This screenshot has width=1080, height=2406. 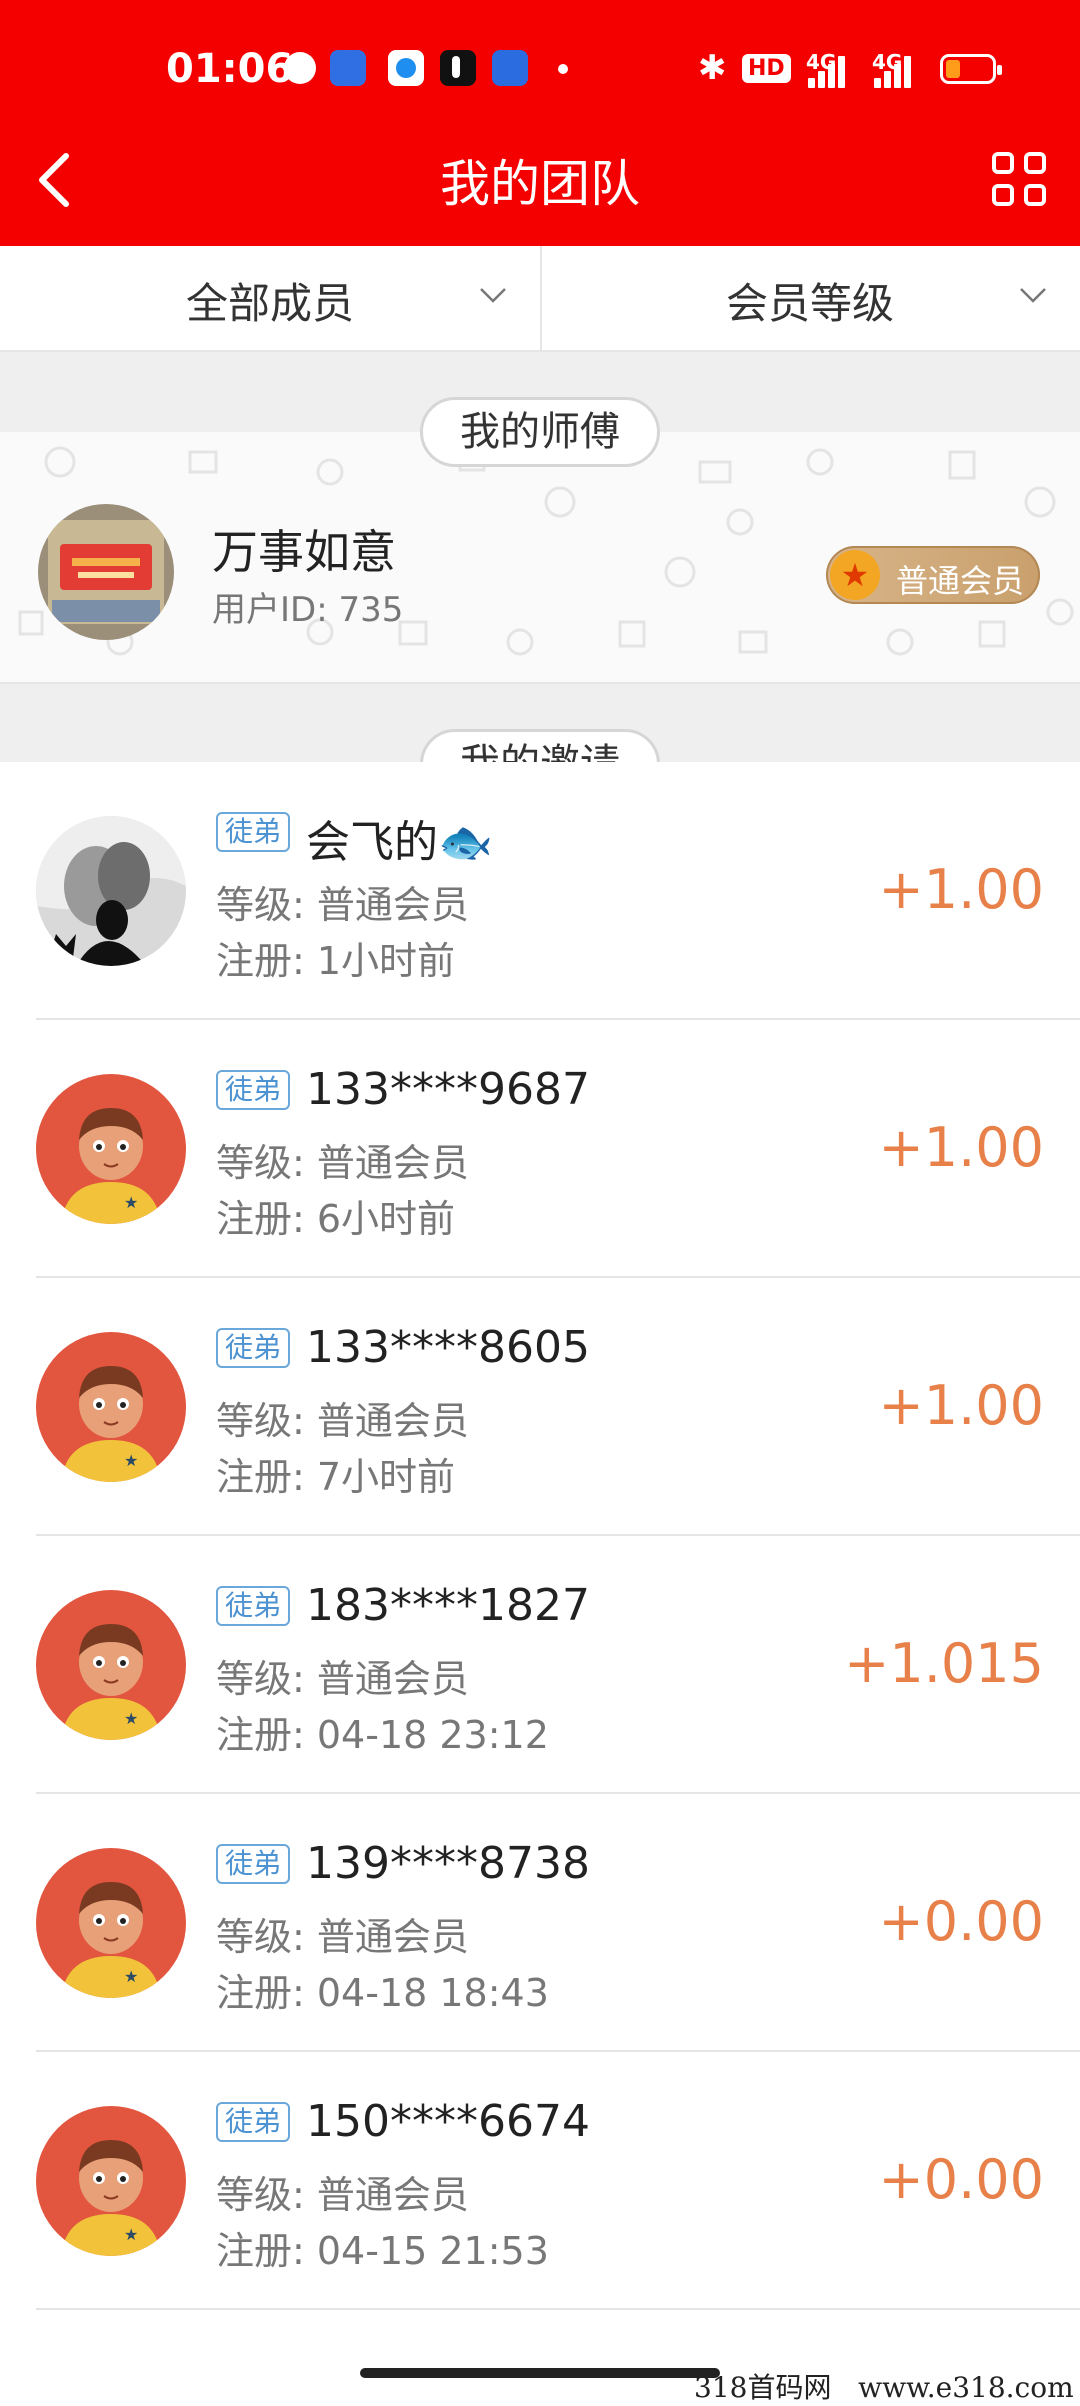 I want to click on avatar, so click(x=111, y=891).